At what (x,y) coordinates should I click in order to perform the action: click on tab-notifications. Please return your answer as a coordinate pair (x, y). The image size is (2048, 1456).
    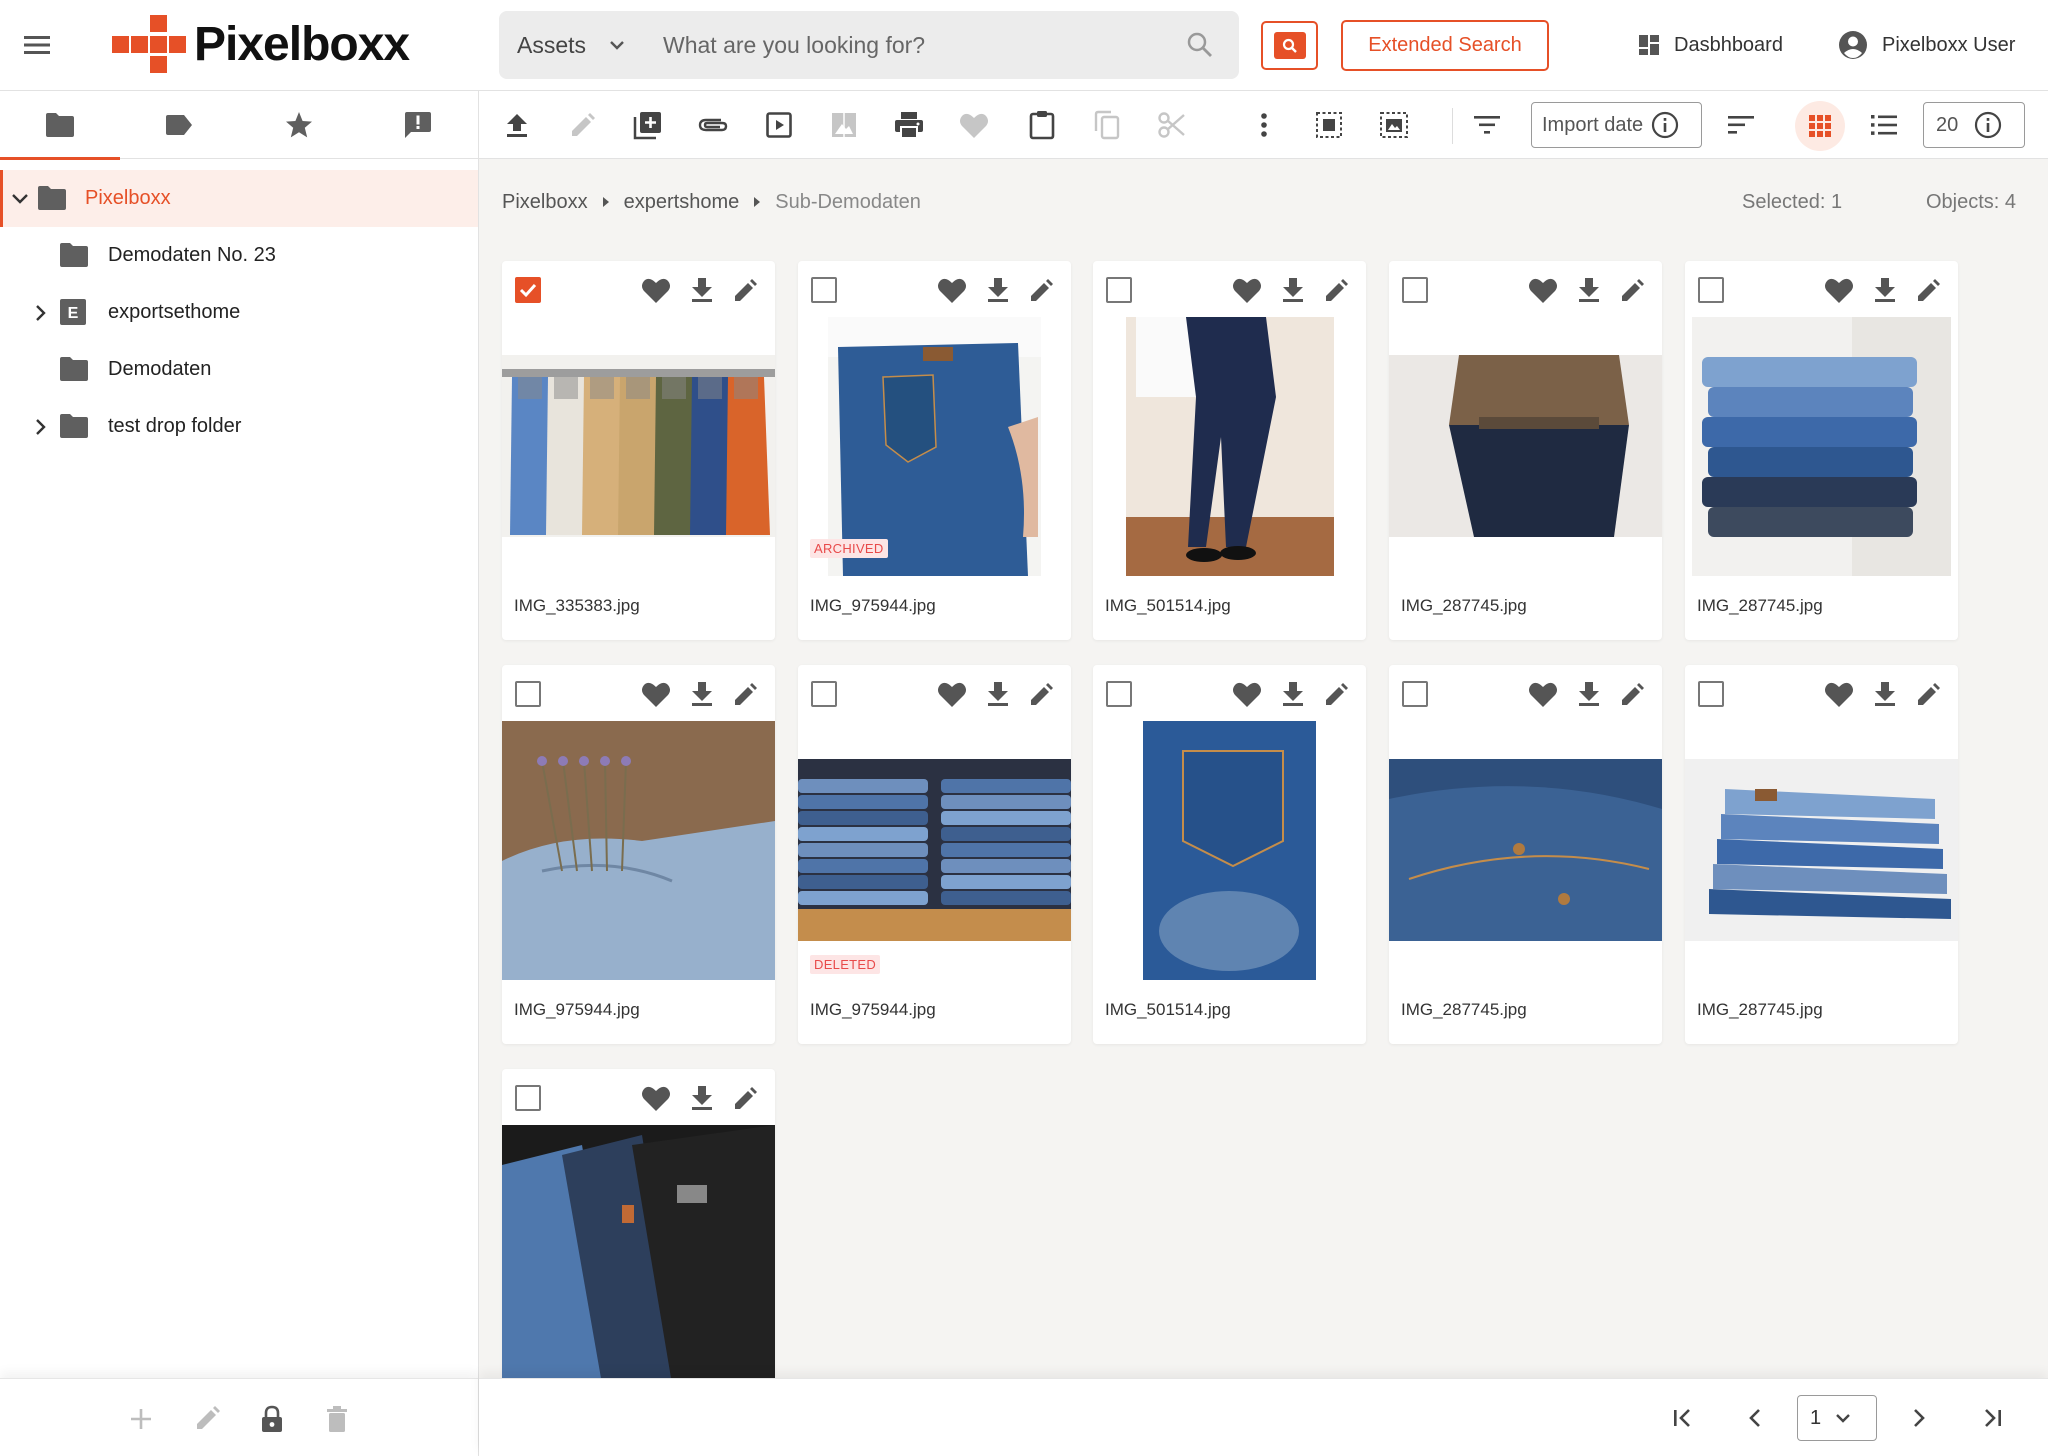
    Looking at the image, I should click on (419, 125).